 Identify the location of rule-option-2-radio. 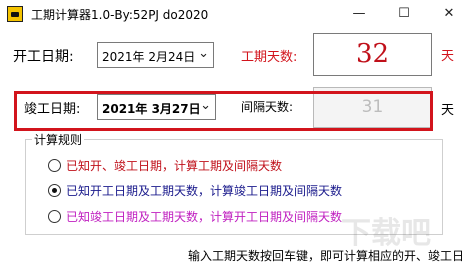
(54, 190).